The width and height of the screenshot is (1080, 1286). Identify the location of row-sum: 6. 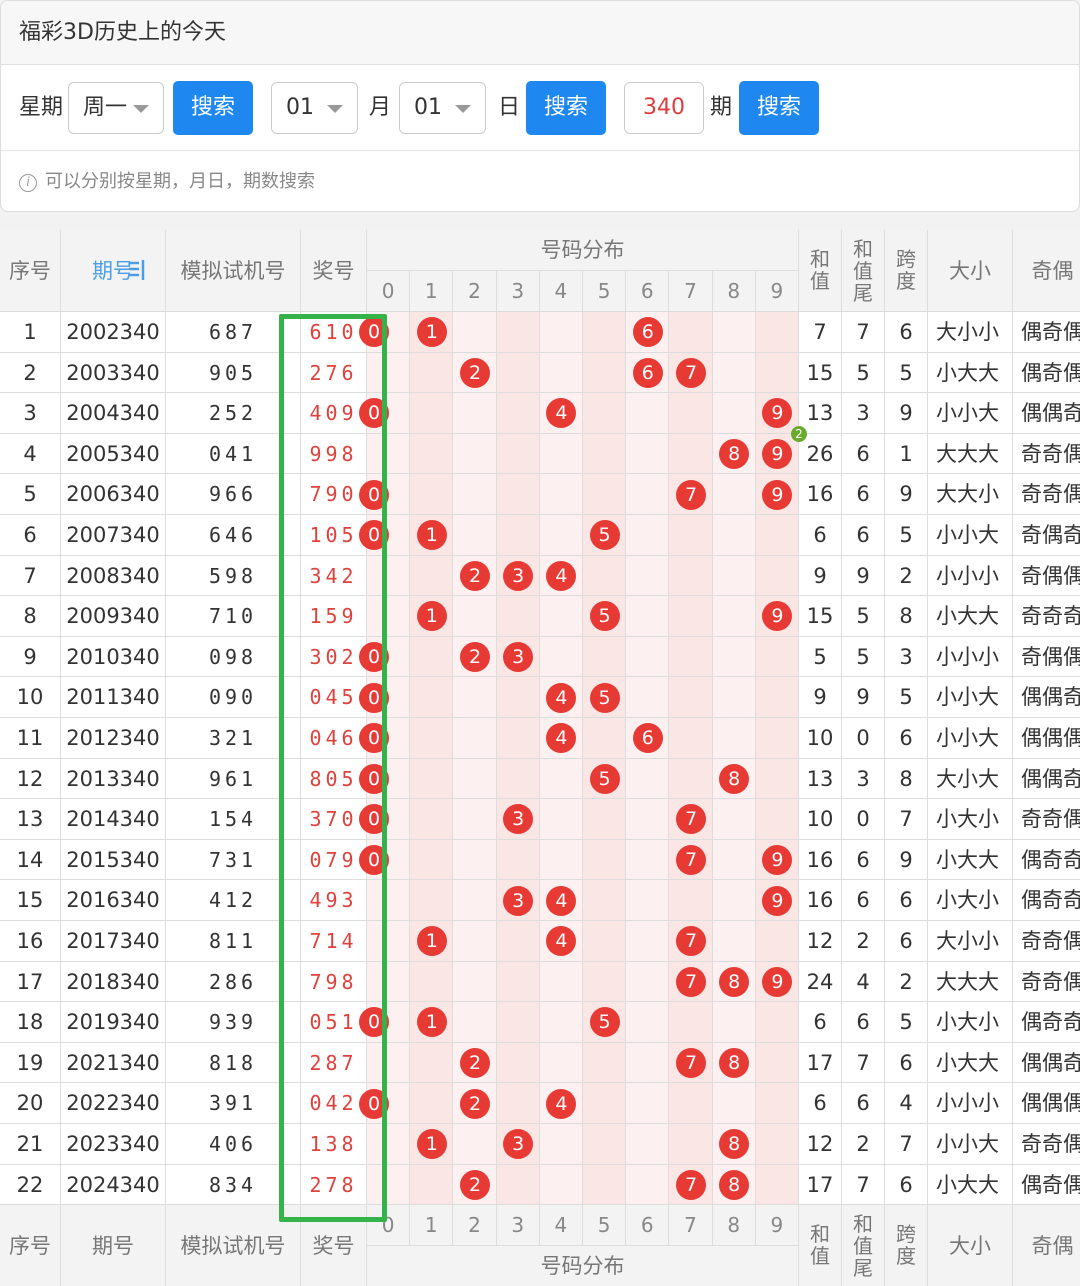
(820, 1103).